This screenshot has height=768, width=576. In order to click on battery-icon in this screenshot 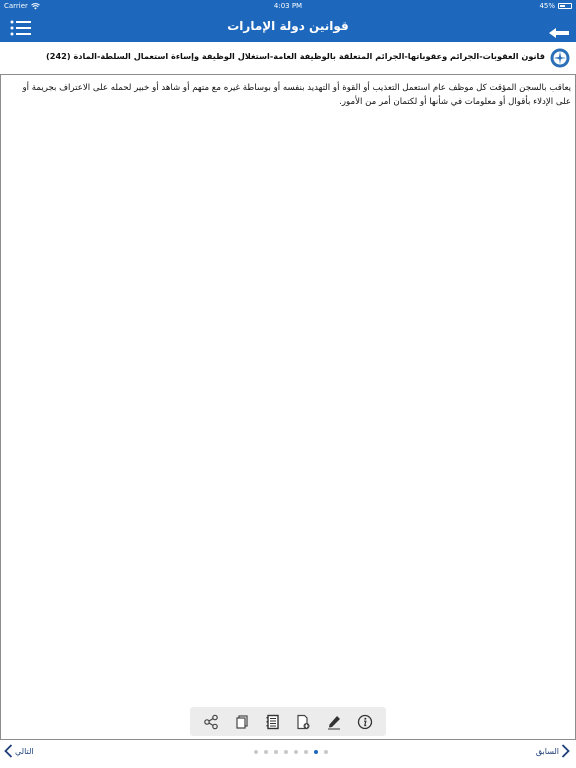, I will do `click(565, 6)`.